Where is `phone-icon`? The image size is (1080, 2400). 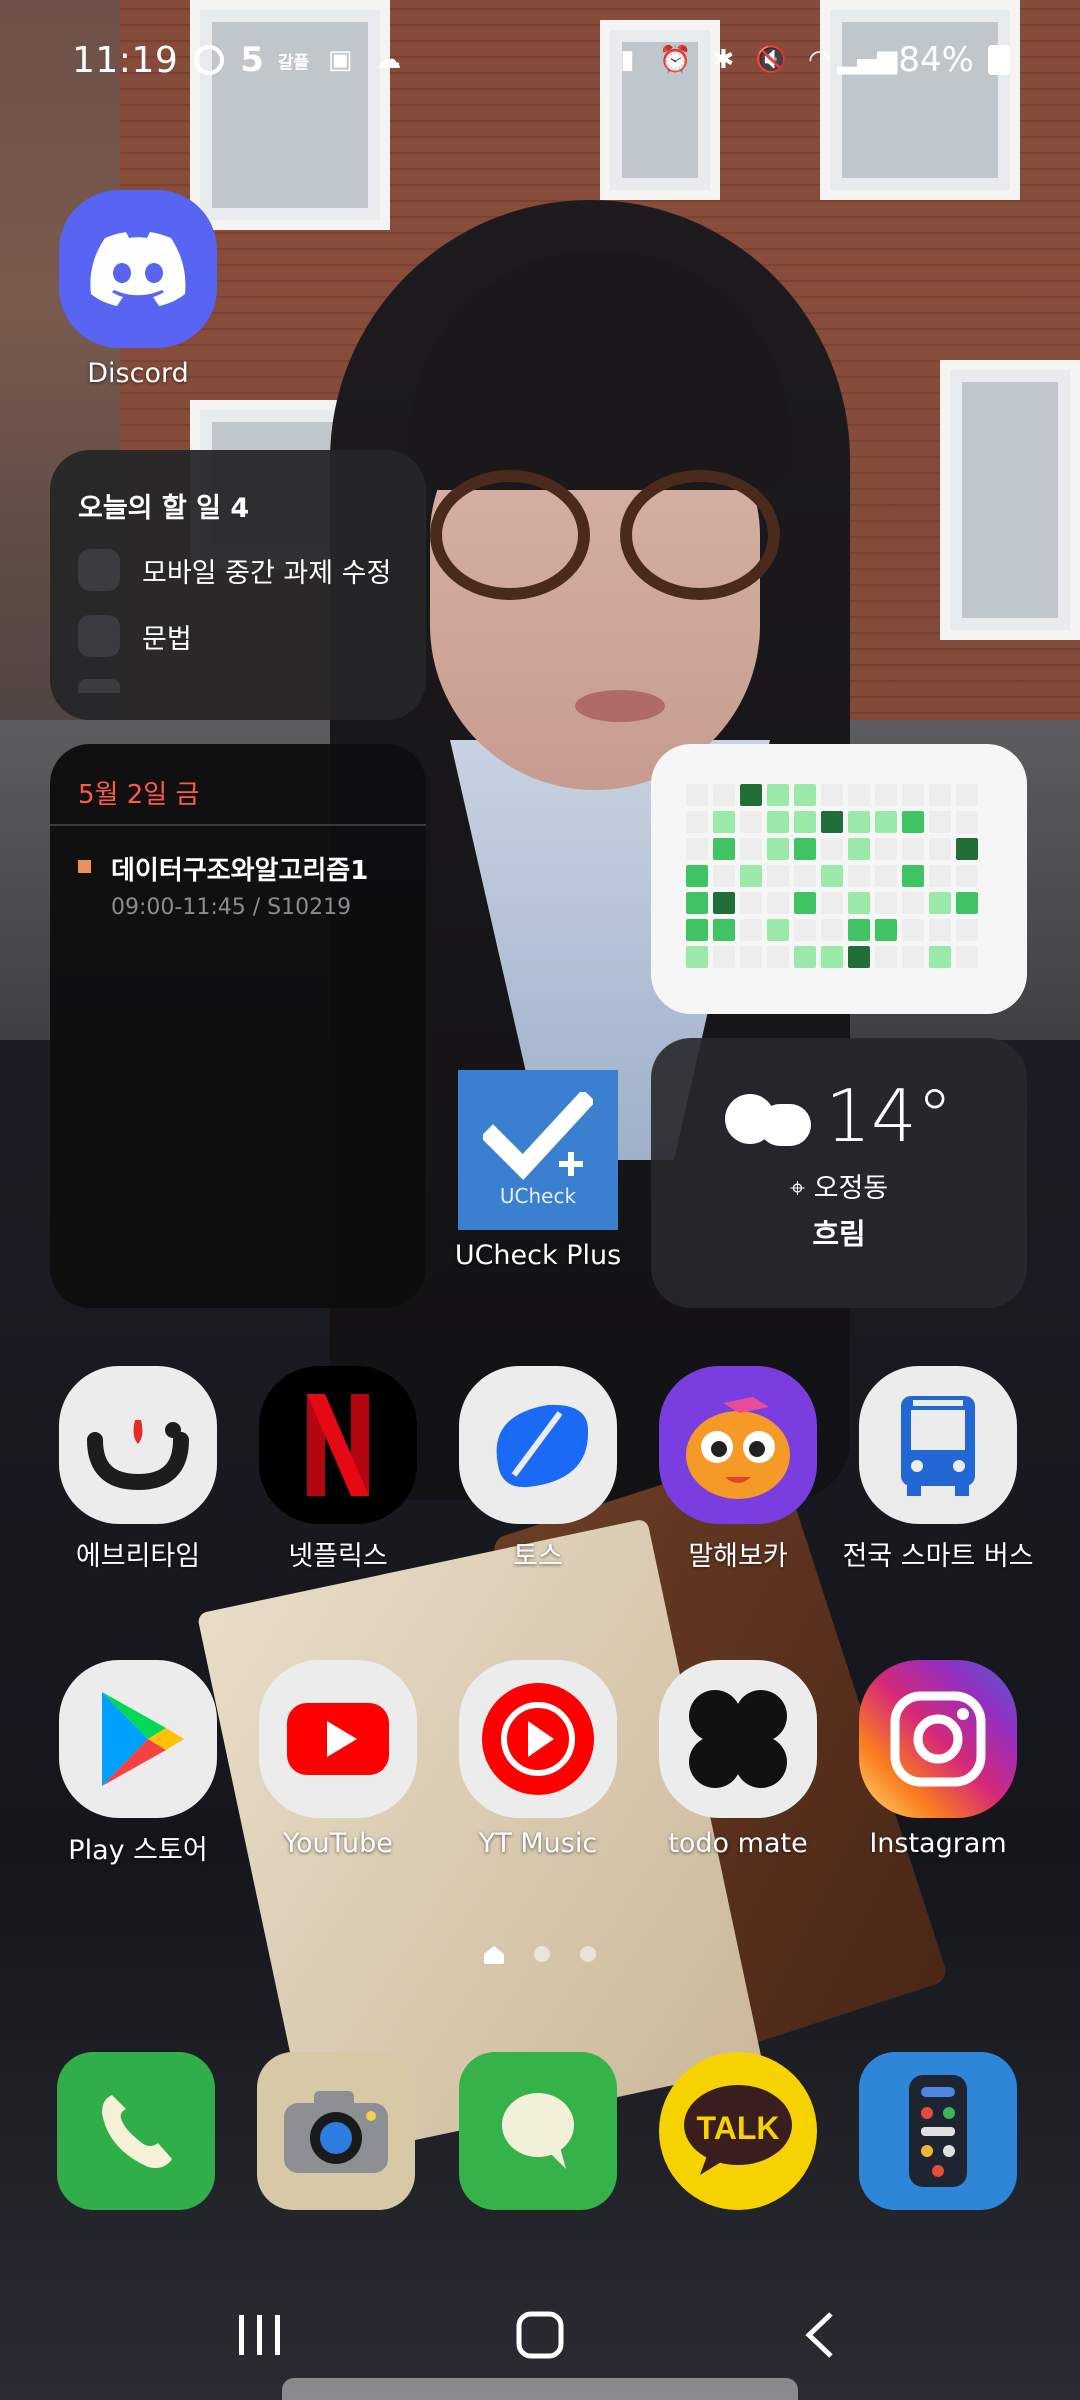
phone-icon is located at coordinates (136, 2131).